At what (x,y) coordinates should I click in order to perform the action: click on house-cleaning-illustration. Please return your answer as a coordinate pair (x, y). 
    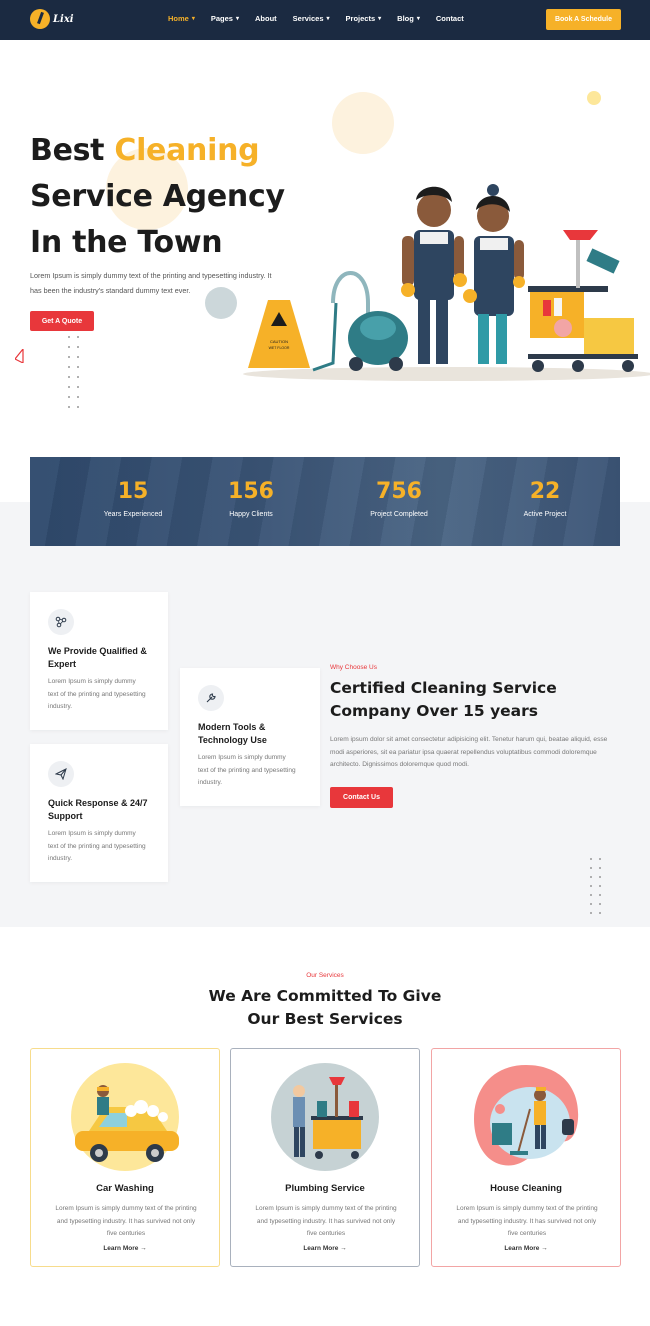
    Looking at the image, I should click on (526, 1115).